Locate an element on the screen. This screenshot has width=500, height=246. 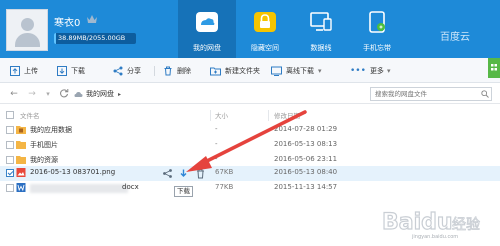
chevron-right-icon: ▸ is located at coordinates (119, 94).